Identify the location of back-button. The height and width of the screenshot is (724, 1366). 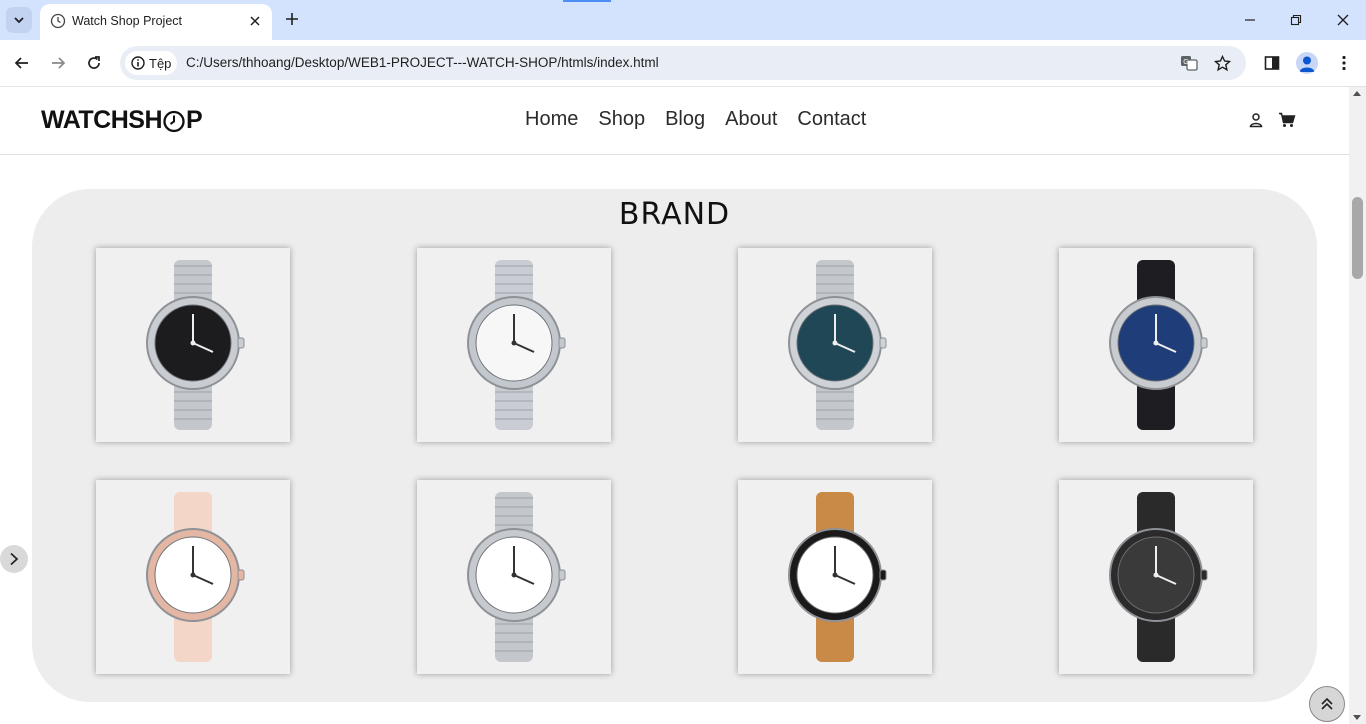
(22, 63).